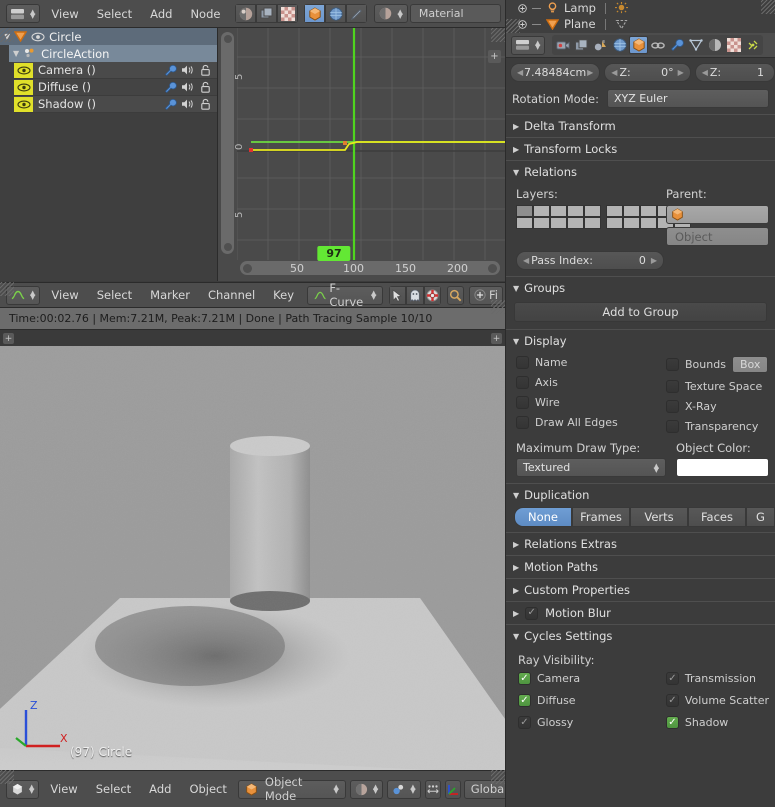 This screenshot has width=775, height=807. Describe the element at coordinates (496, 338) in the screenshot. I see `viewport-add-panel-button-right: +` at that location.